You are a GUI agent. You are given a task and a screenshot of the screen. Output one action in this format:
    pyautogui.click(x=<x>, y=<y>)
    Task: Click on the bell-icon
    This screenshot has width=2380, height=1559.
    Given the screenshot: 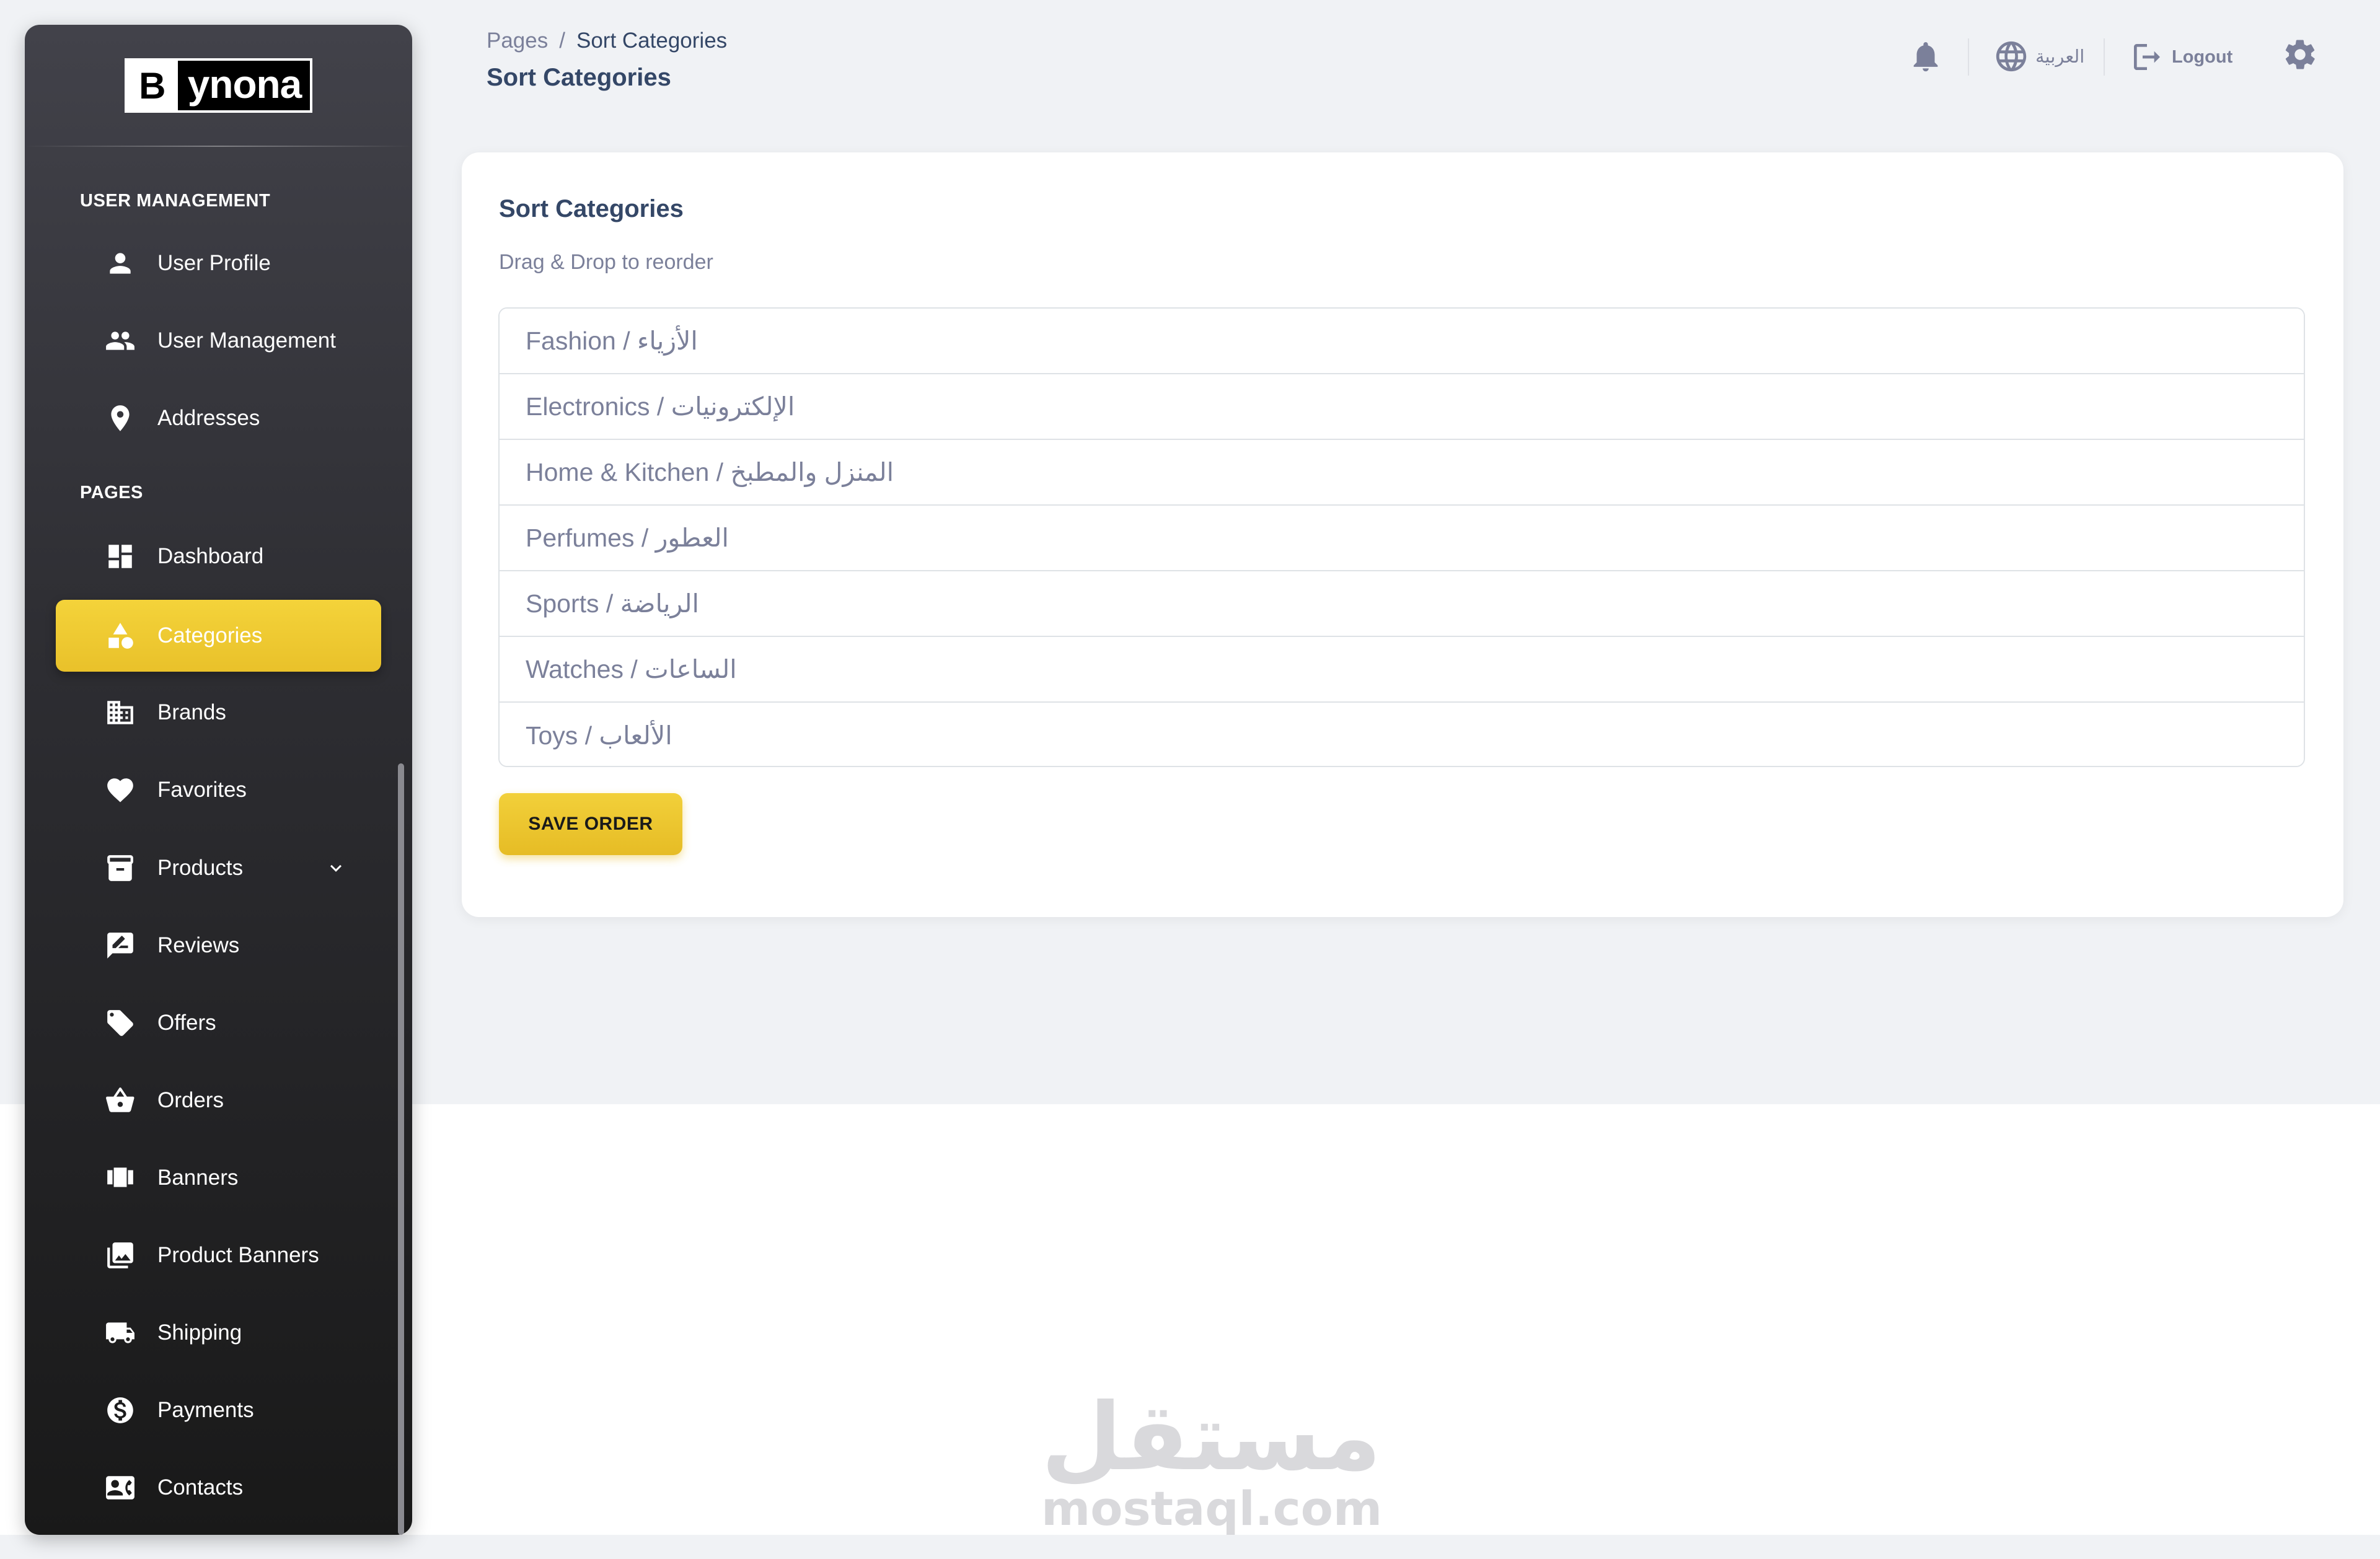 What is the action you would take?
    pyautogui.click(x=1925, y=57)
    